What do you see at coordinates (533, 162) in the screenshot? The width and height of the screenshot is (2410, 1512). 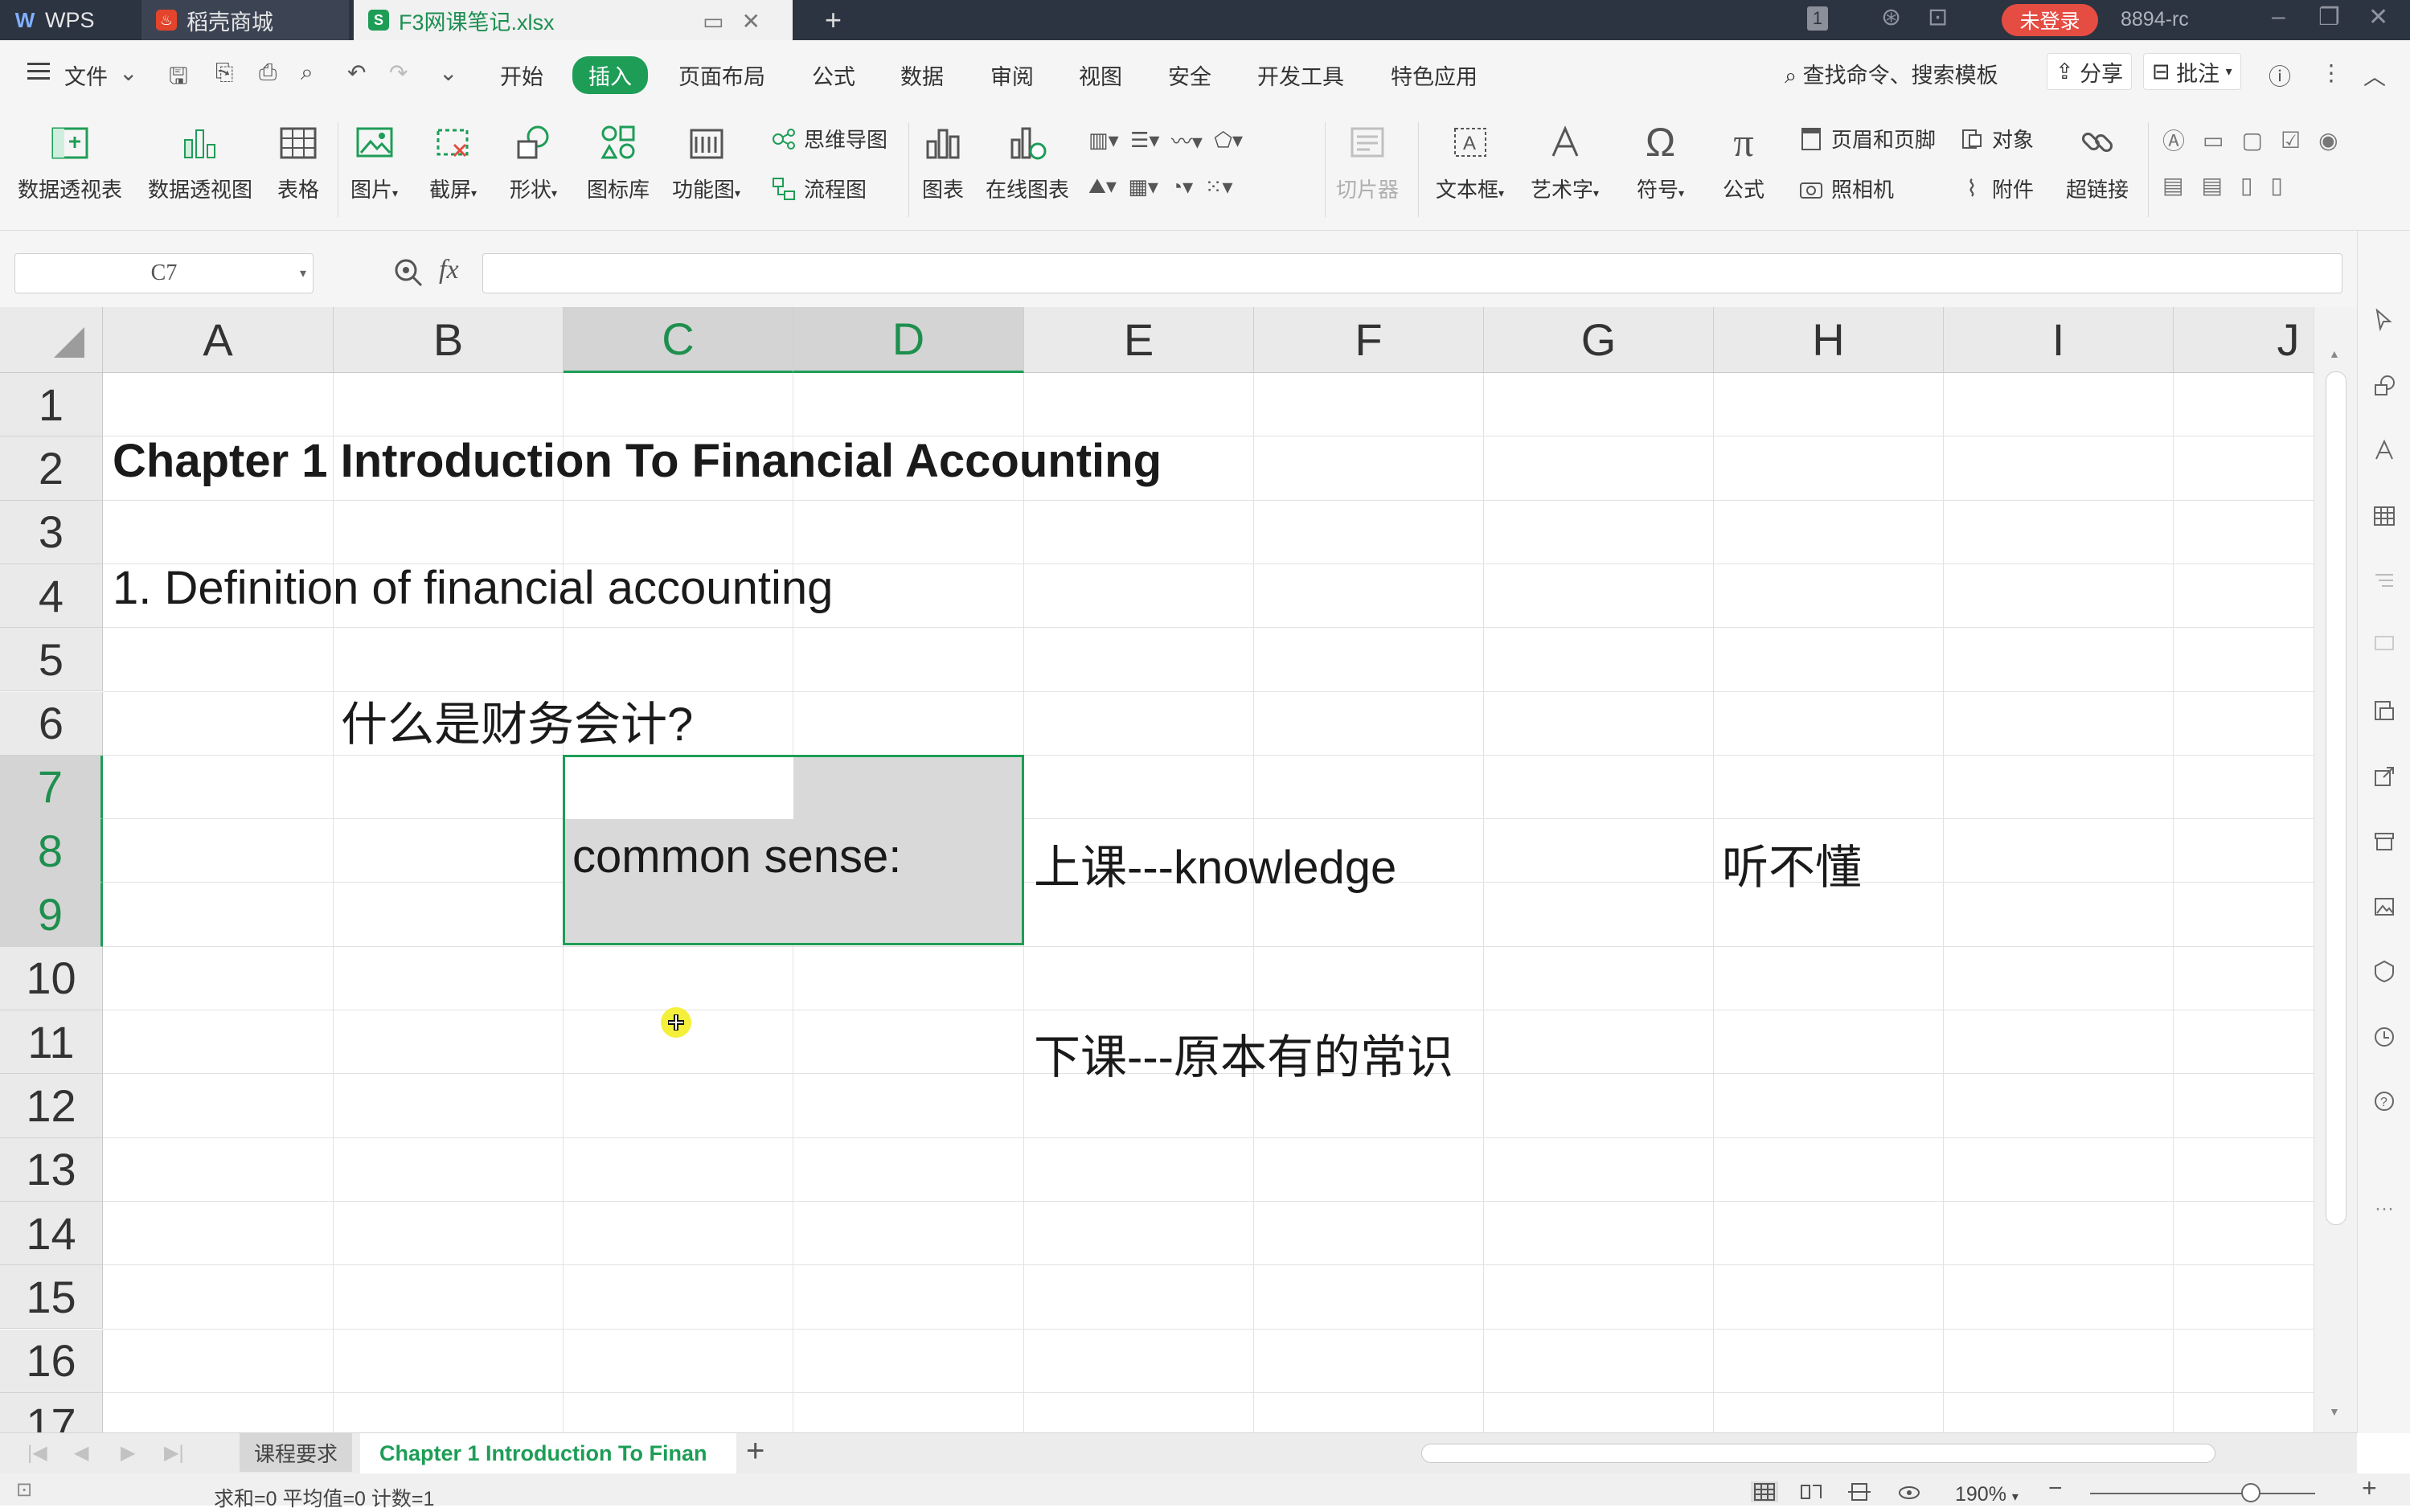 I see `shape-button: 形状▾` at bounding box center [533, 162].